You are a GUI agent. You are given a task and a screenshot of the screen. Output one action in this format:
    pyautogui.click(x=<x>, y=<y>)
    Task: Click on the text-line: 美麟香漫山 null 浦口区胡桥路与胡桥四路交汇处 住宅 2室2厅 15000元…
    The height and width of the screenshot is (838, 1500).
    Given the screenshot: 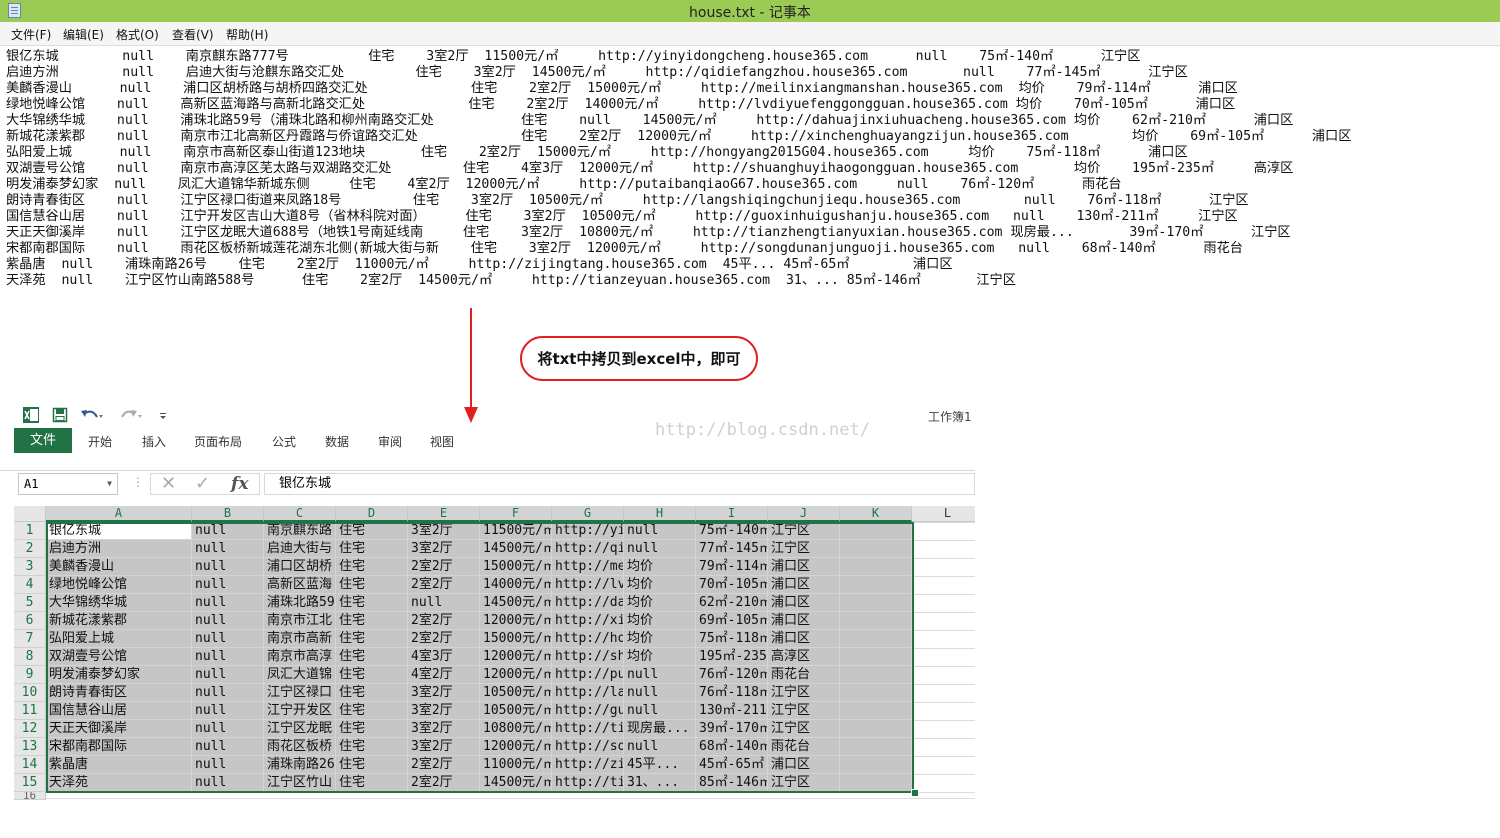 What is the action you would take?
    pyautogui.click(x=751, y=89)
    